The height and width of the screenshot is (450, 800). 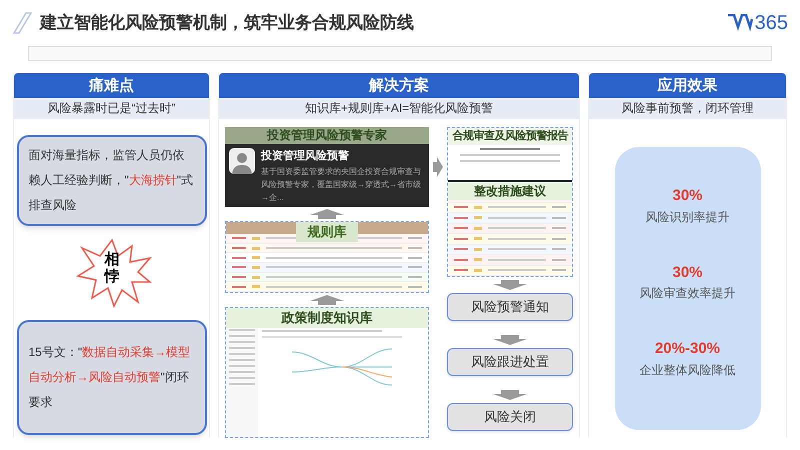 I want to click on rule-library-title: 规则库, so click(x=327, y=232).